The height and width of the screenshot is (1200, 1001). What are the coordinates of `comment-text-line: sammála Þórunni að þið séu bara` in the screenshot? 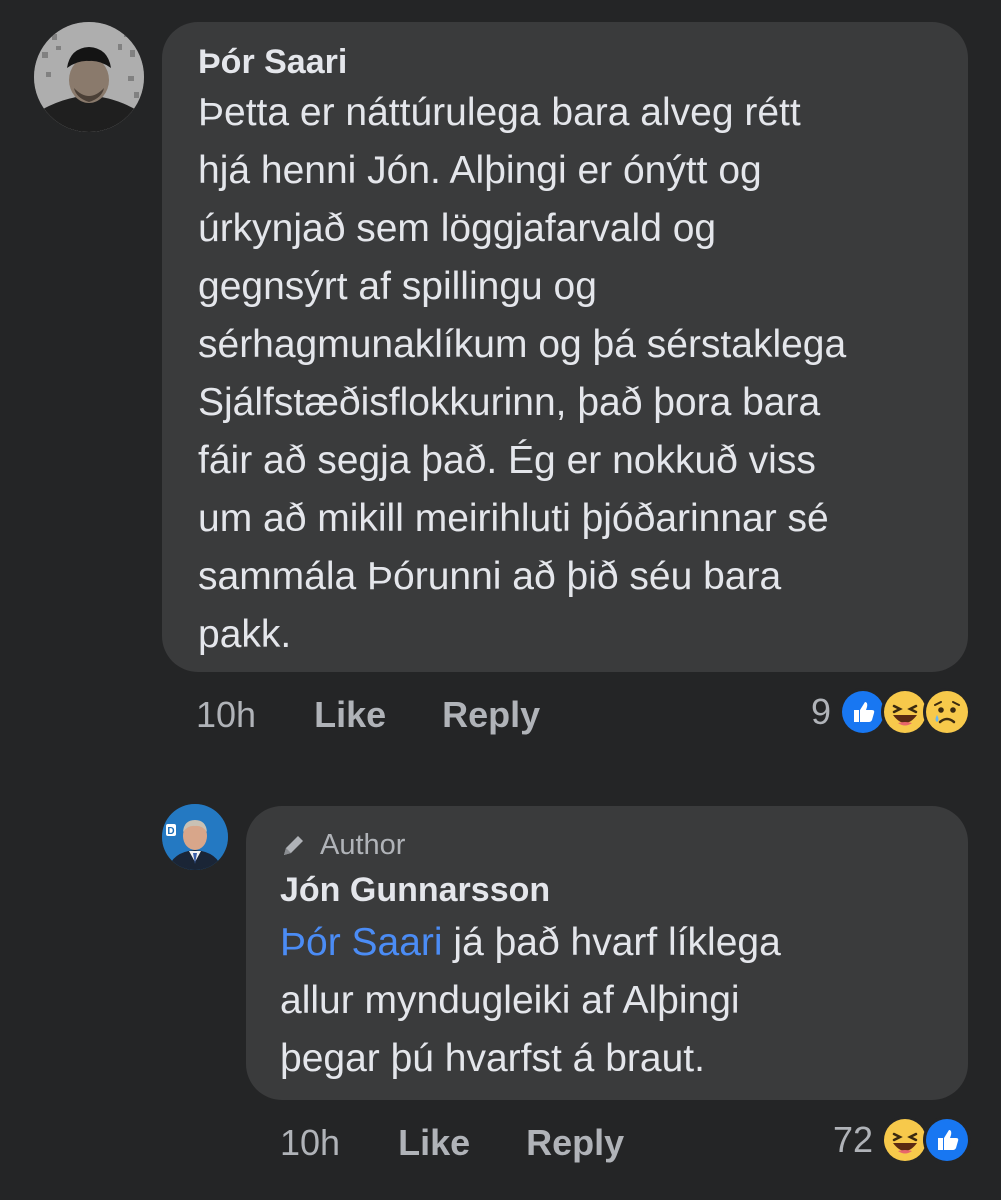 It's located at (490, 576).